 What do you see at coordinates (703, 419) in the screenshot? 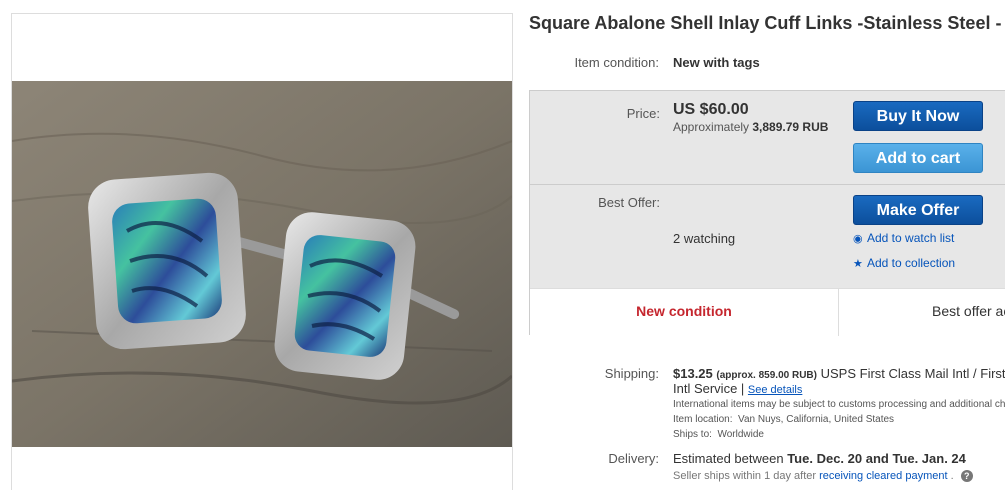
I see `item-location-label: Item location:` at bounding box center [703, 419].